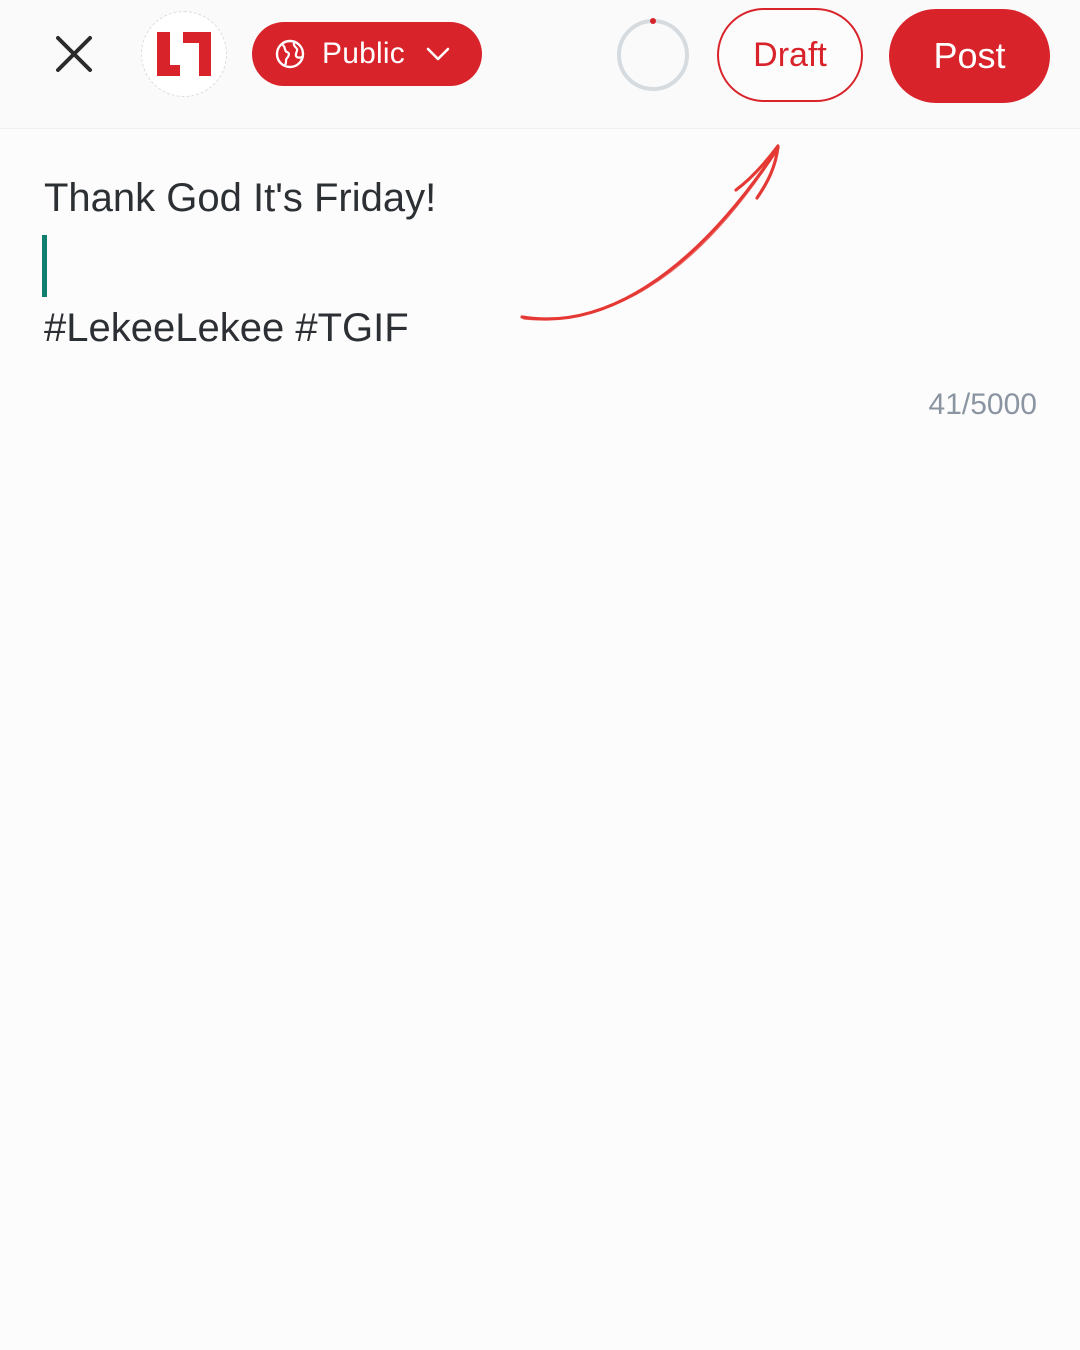 The image size is (1080, 1350). I want to click on post-hashtags-line: #LekeeLekee #TGIF, so click(226, 328).